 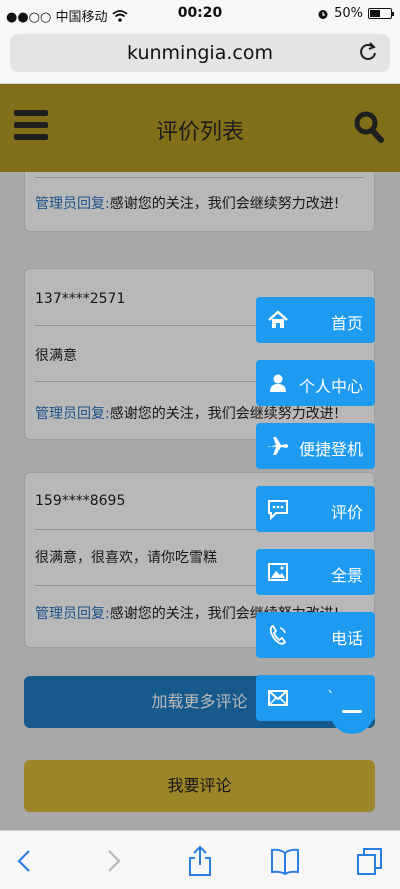 I want to click on battery-group: 50%, so click(x=355, y=13).